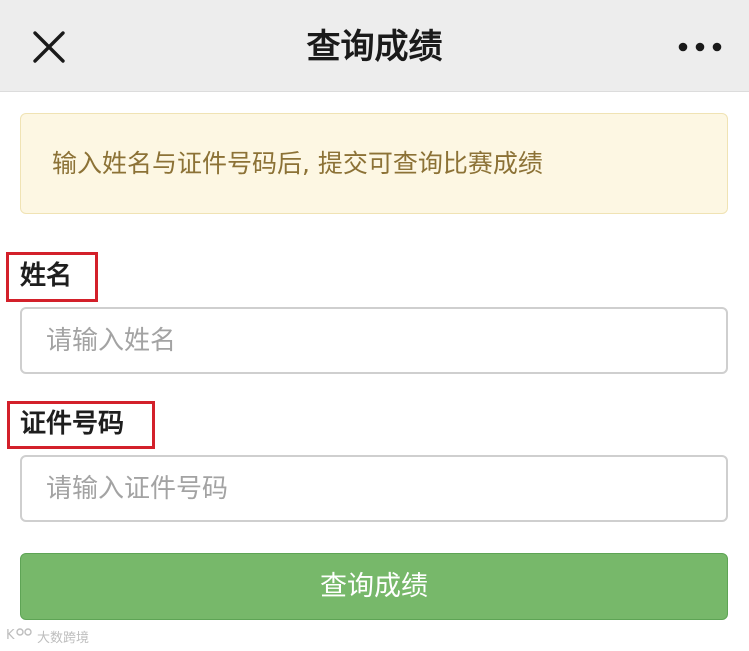 This screenshot has width=749, height=651. I want to click on navbar: 查询成绩, so click(374, 46).